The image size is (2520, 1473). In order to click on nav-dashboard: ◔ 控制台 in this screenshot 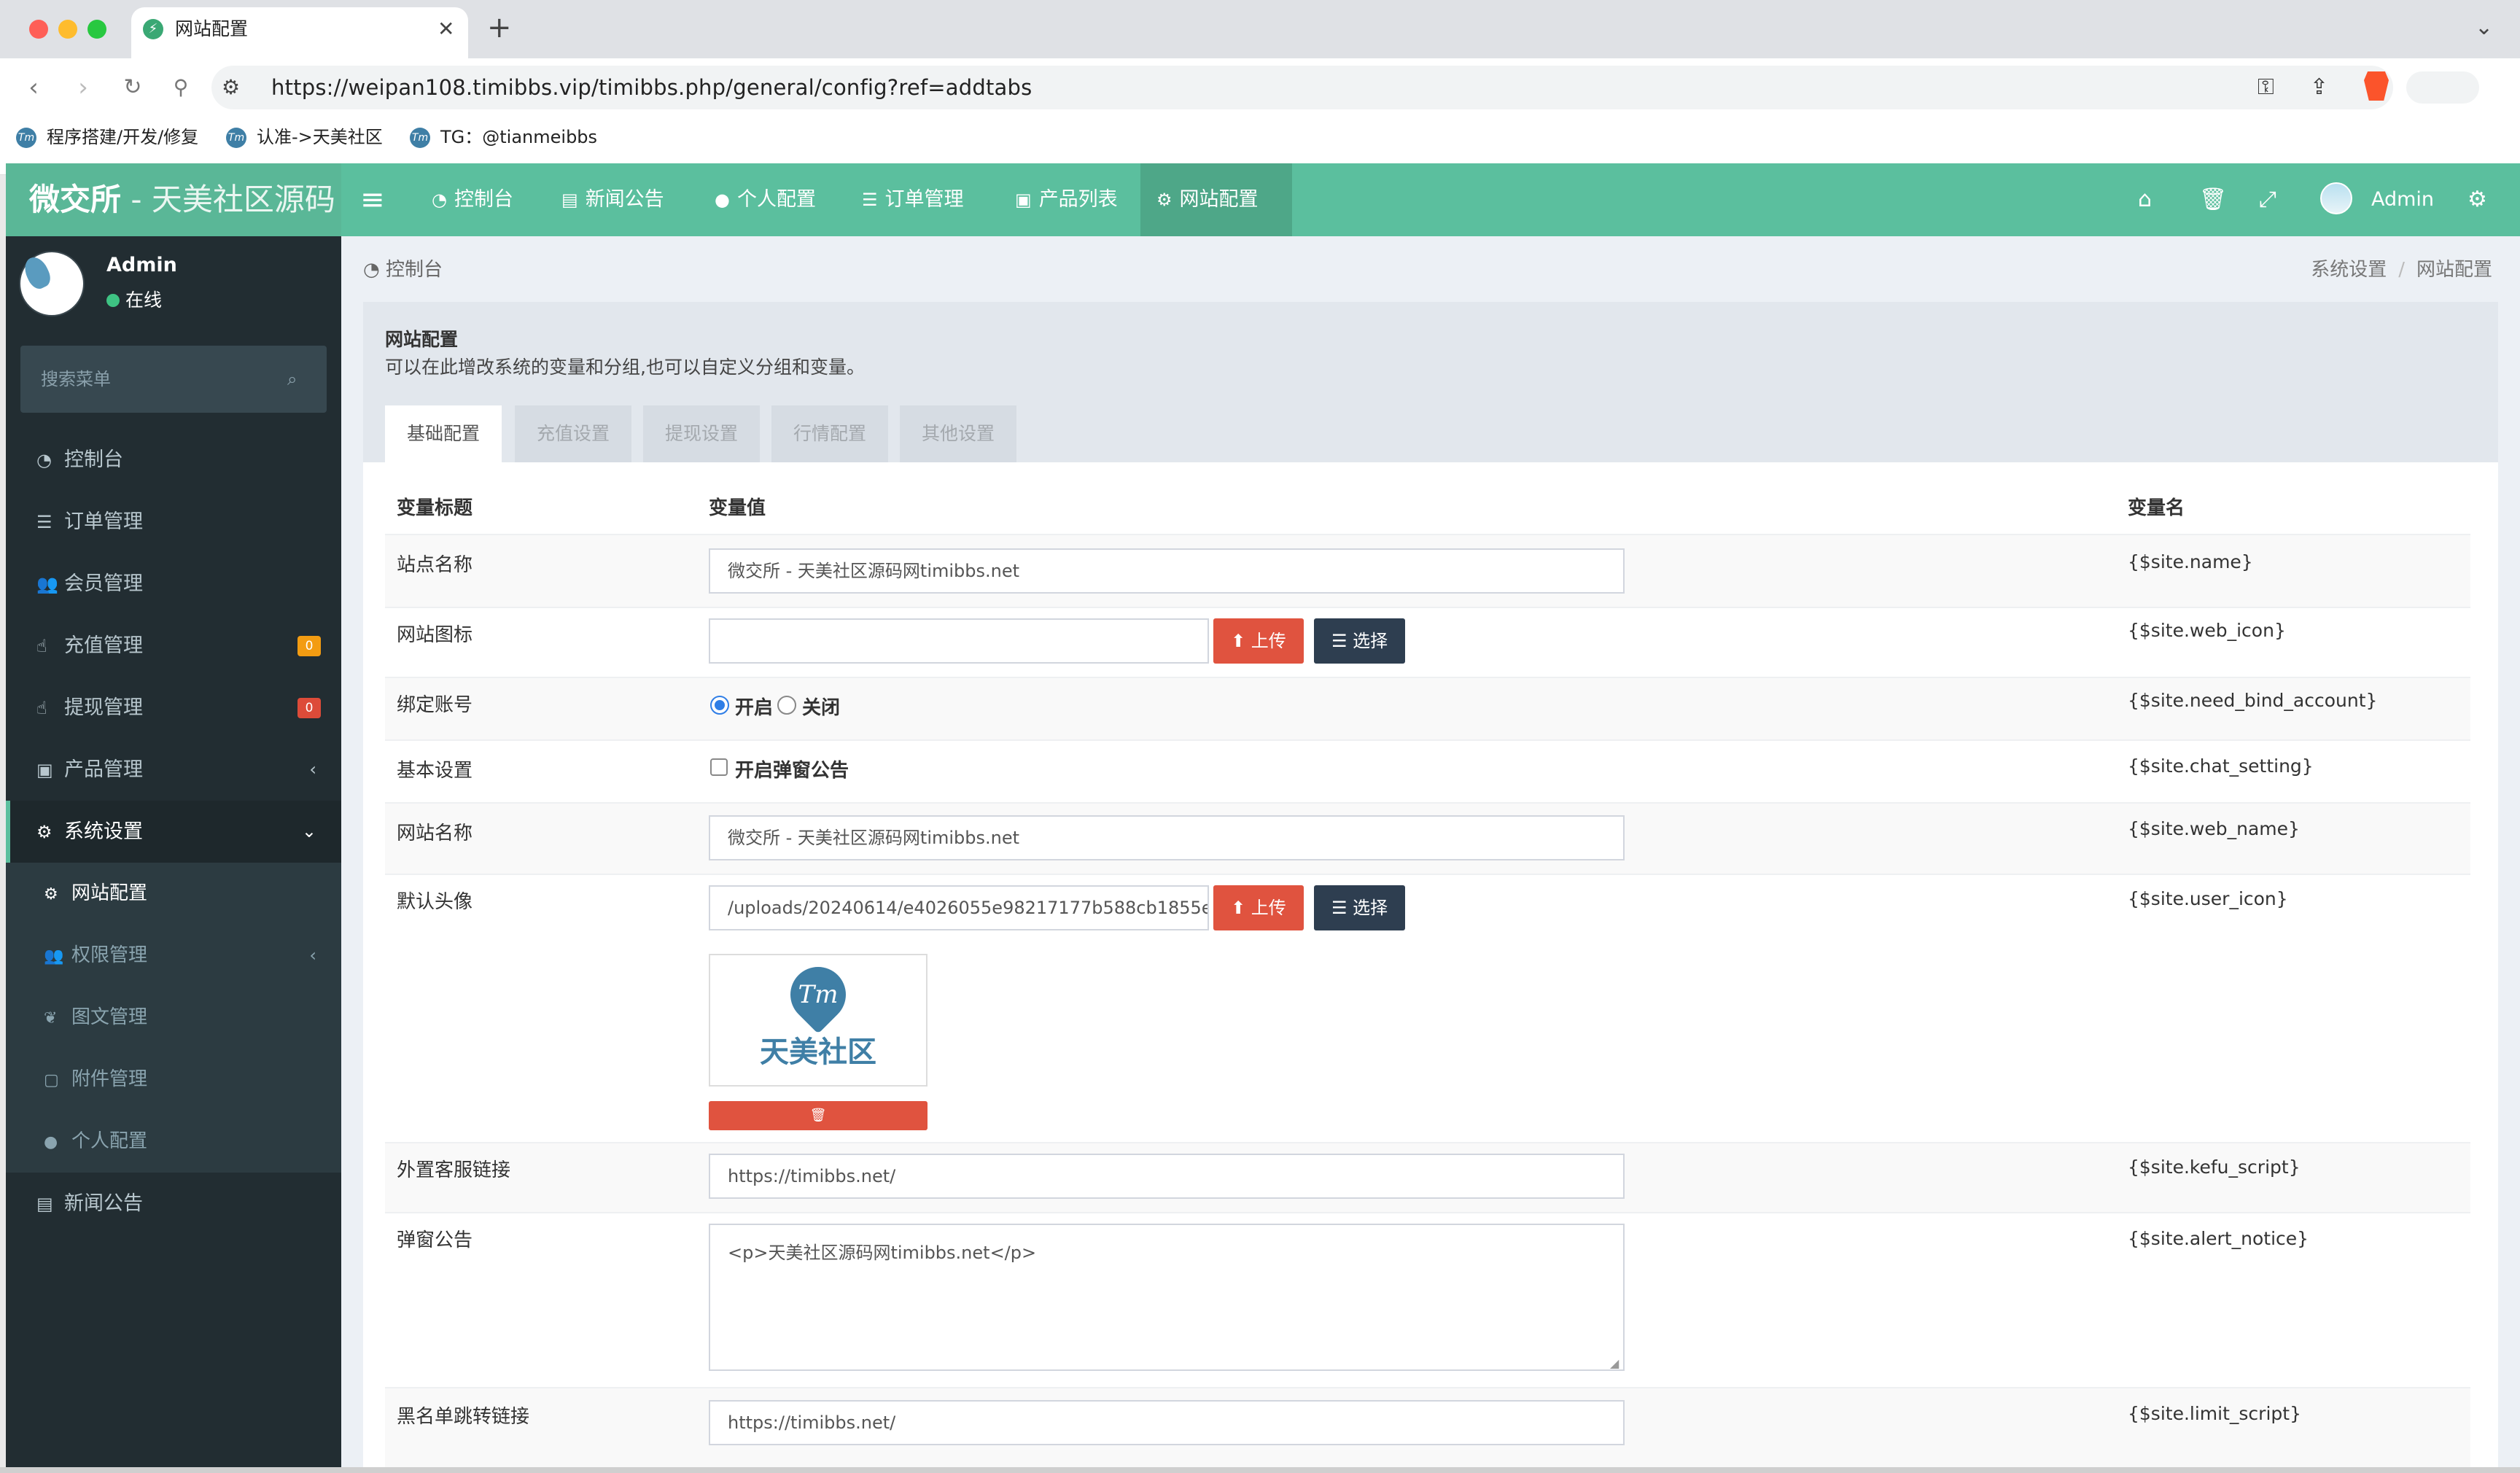, I will do `click(472, 199)`.